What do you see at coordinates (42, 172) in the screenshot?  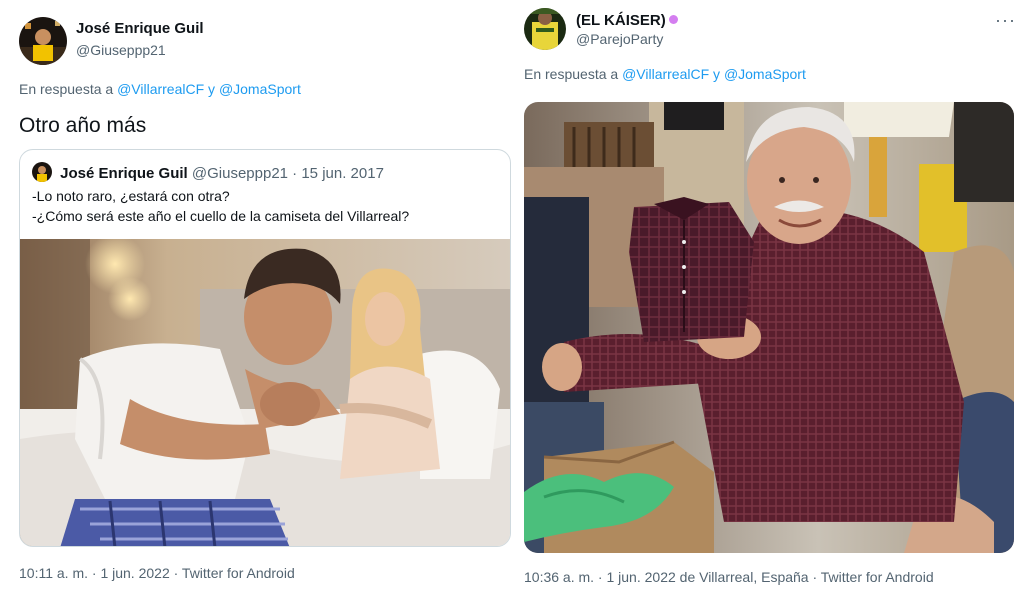 I see `quoted-author-avatar` at bounding box center [42, 172].